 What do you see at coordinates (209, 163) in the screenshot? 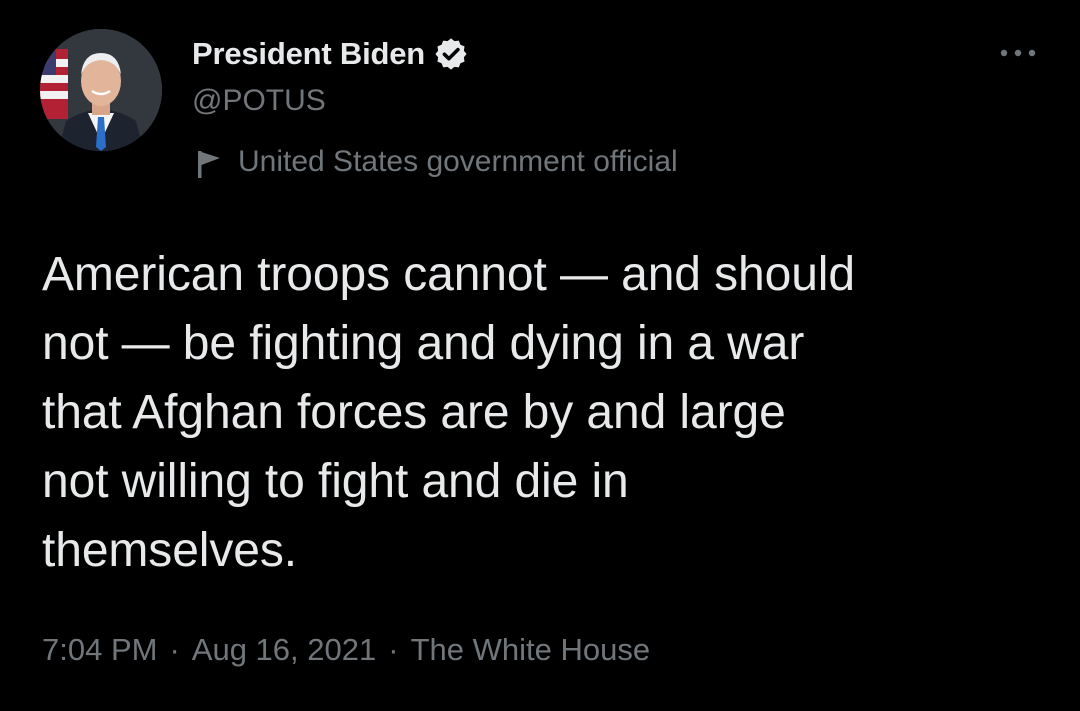
I see `flag-icon` at bounding box center [209, 163].